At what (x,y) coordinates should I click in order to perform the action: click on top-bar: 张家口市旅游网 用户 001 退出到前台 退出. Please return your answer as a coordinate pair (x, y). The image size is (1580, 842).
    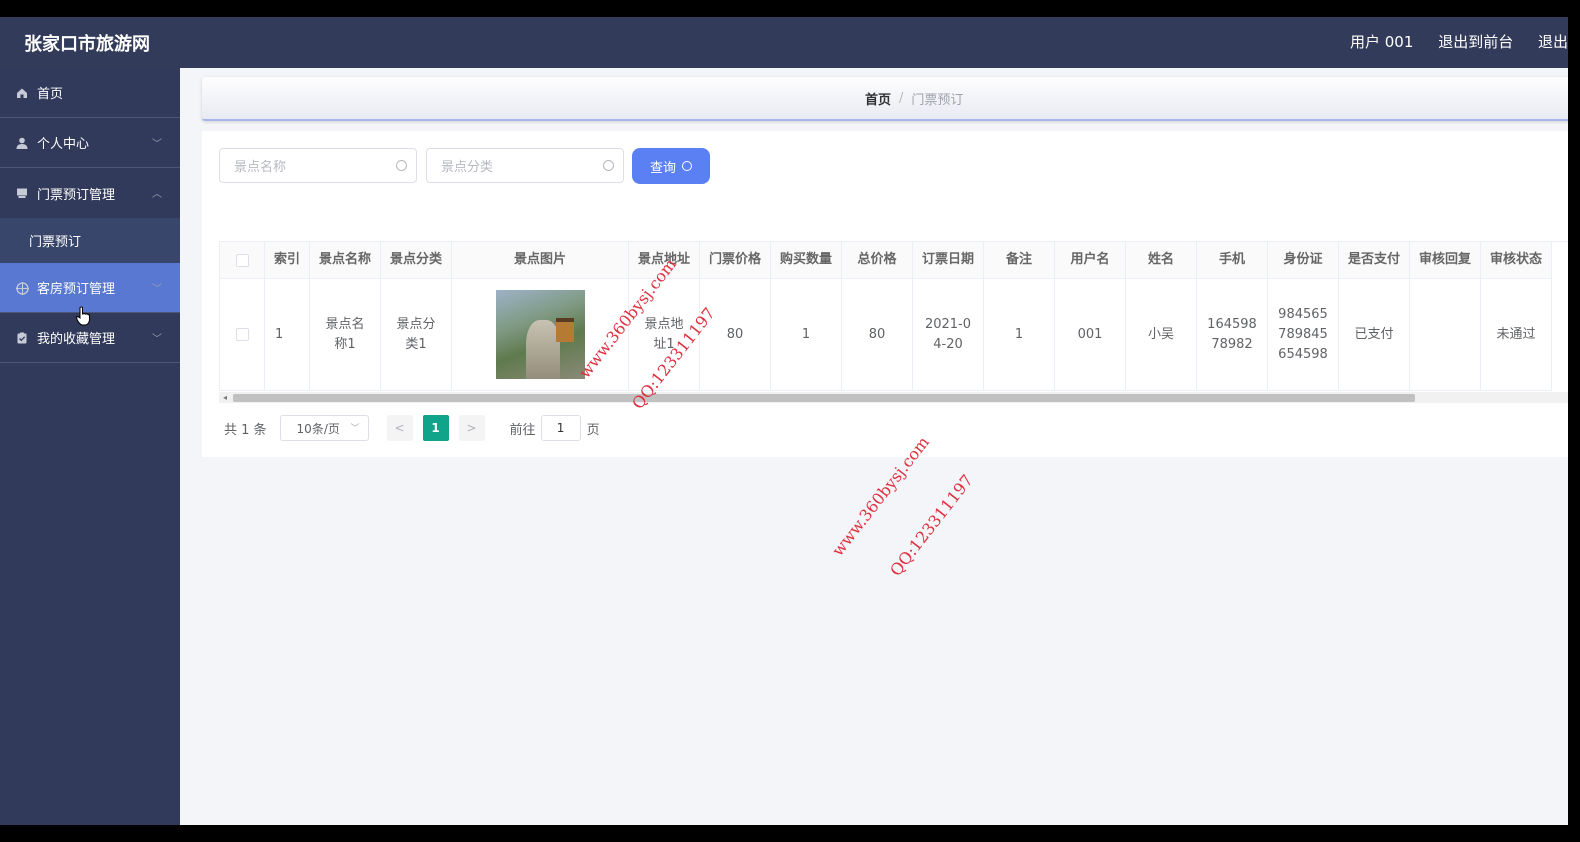
    Looking at the image, I should click on (784, 42).